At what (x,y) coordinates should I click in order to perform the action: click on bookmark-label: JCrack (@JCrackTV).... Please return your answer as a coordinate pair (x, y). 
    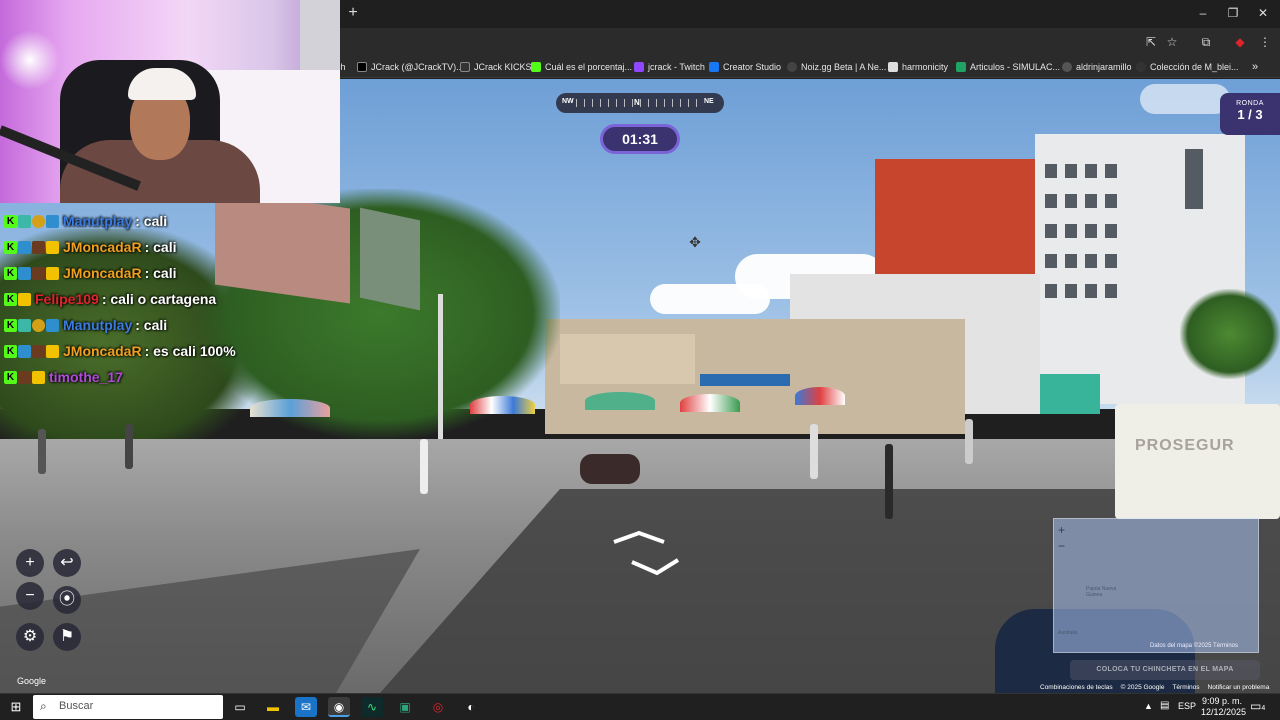
    Looking at the image, I should click on (417, 67).